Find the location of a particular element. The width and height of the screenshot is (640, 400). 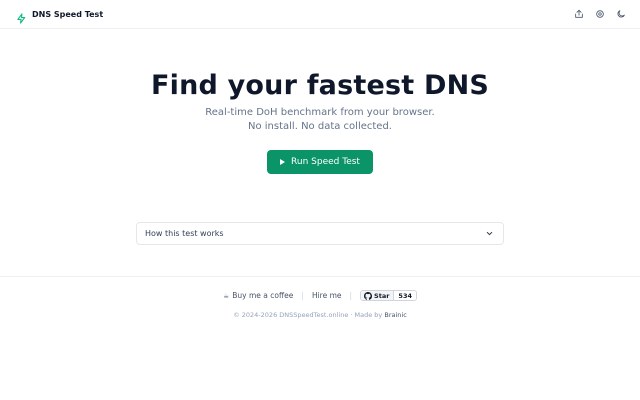

coffee-label: Buy me a coffee is located at coordinates (263, 295).